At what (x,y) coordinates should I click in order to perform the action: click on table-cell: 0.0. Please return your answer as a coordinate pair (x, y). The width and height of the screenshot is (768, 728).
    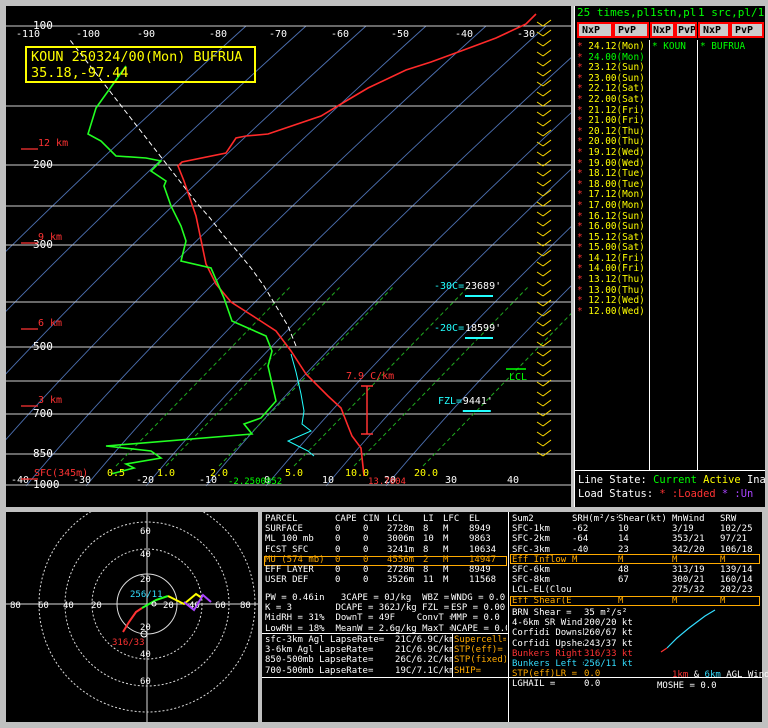
    Looking at the image, I should click on (592, 684).